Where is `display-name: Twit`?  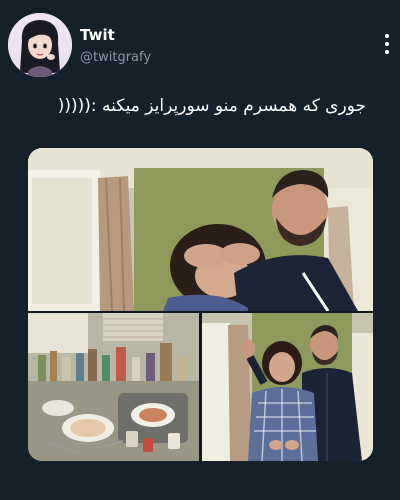
display-name: Twit is located at coordinates (97, 35).